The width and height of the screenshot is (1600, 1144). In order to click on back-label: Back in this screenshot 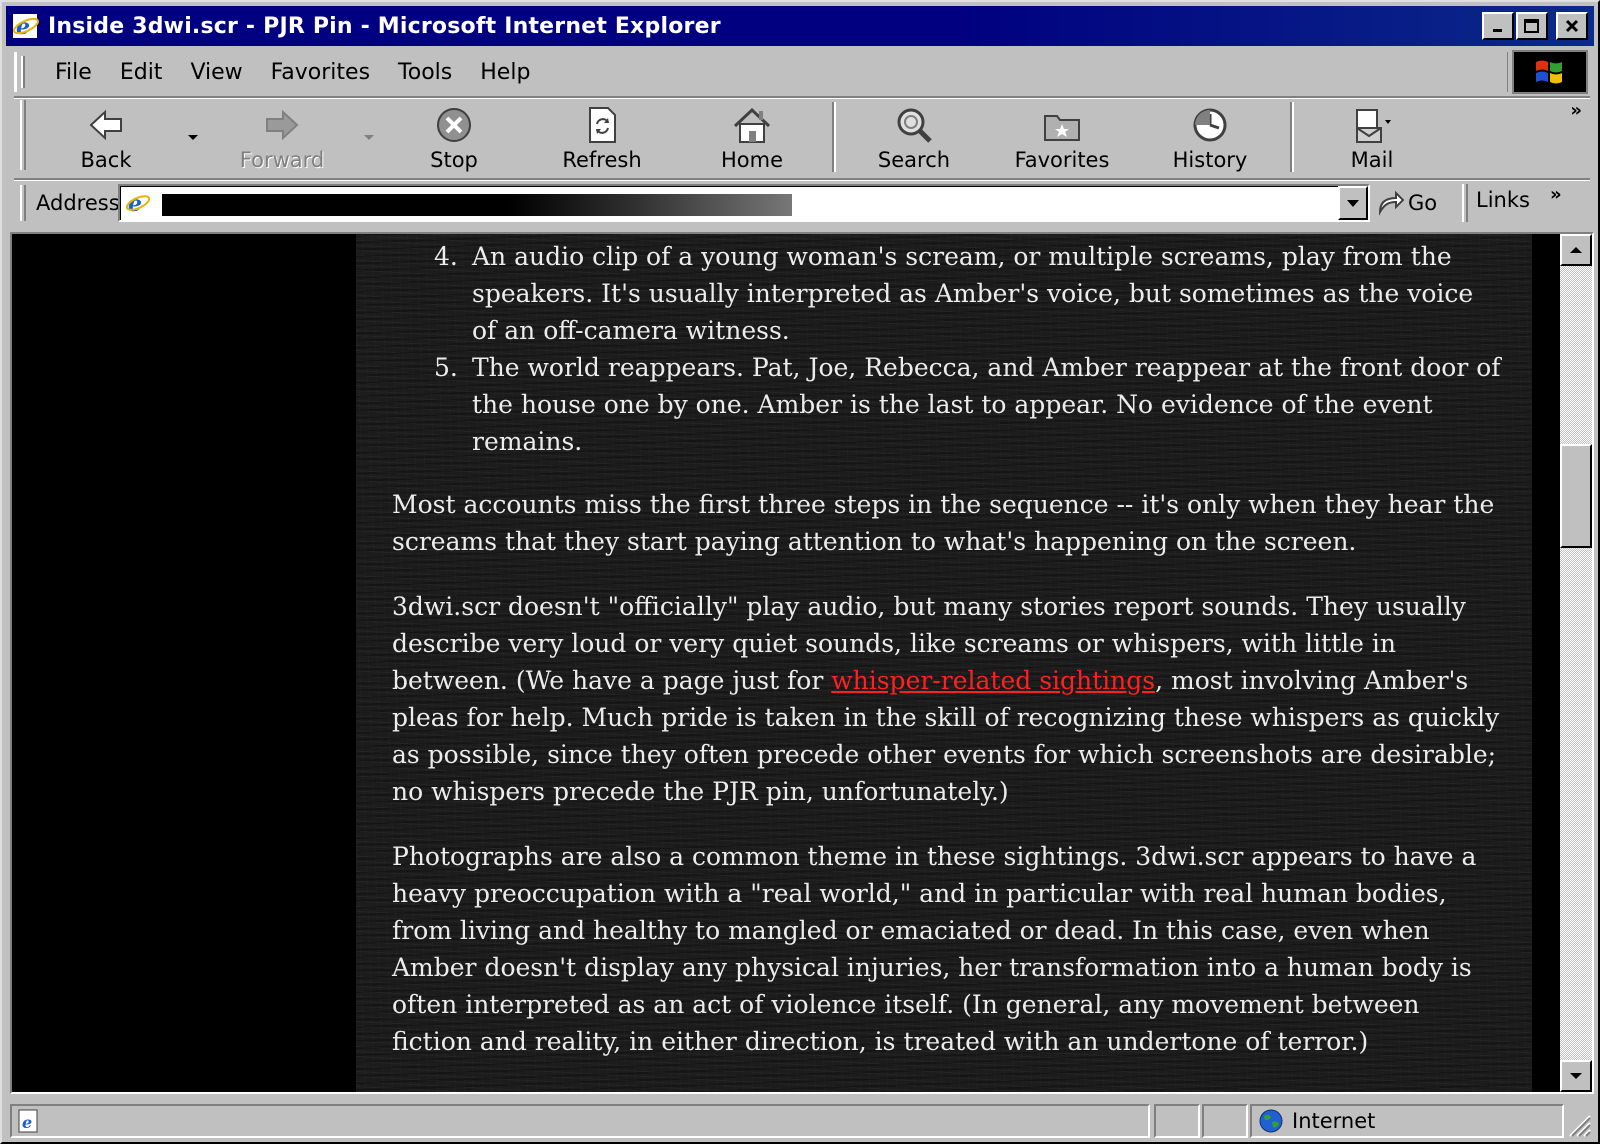, I will do `click(106, 160)`.